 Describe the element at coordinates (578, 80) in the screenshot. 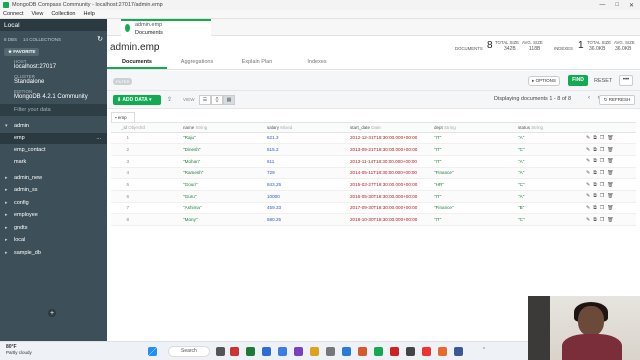

I see `find-button: FIND` at that location.